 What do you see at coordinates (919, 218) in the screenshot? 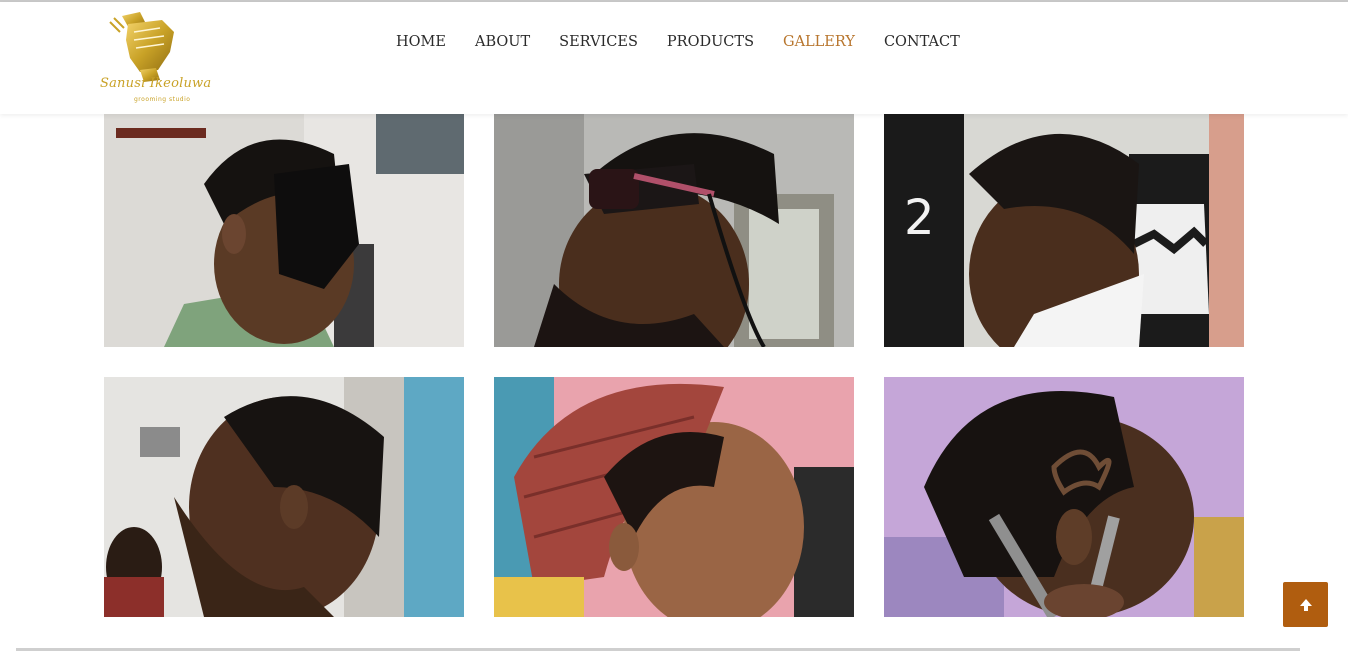
I see `svg-text: 2` at bounding box center [919, 218].